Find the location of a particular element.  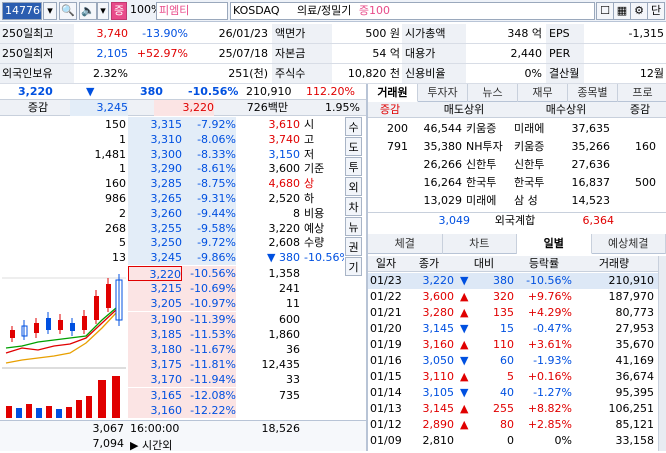

daily-change: 135 is located at coordinates (493, 313).